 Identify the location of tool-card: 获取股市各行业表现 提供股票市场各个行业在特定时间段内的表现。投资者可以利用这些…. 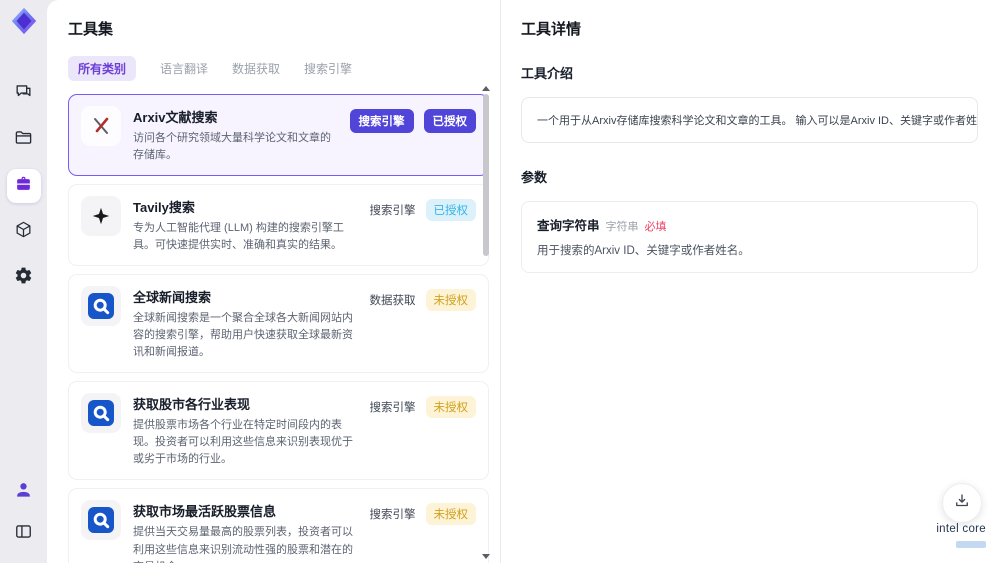
(278, 431).